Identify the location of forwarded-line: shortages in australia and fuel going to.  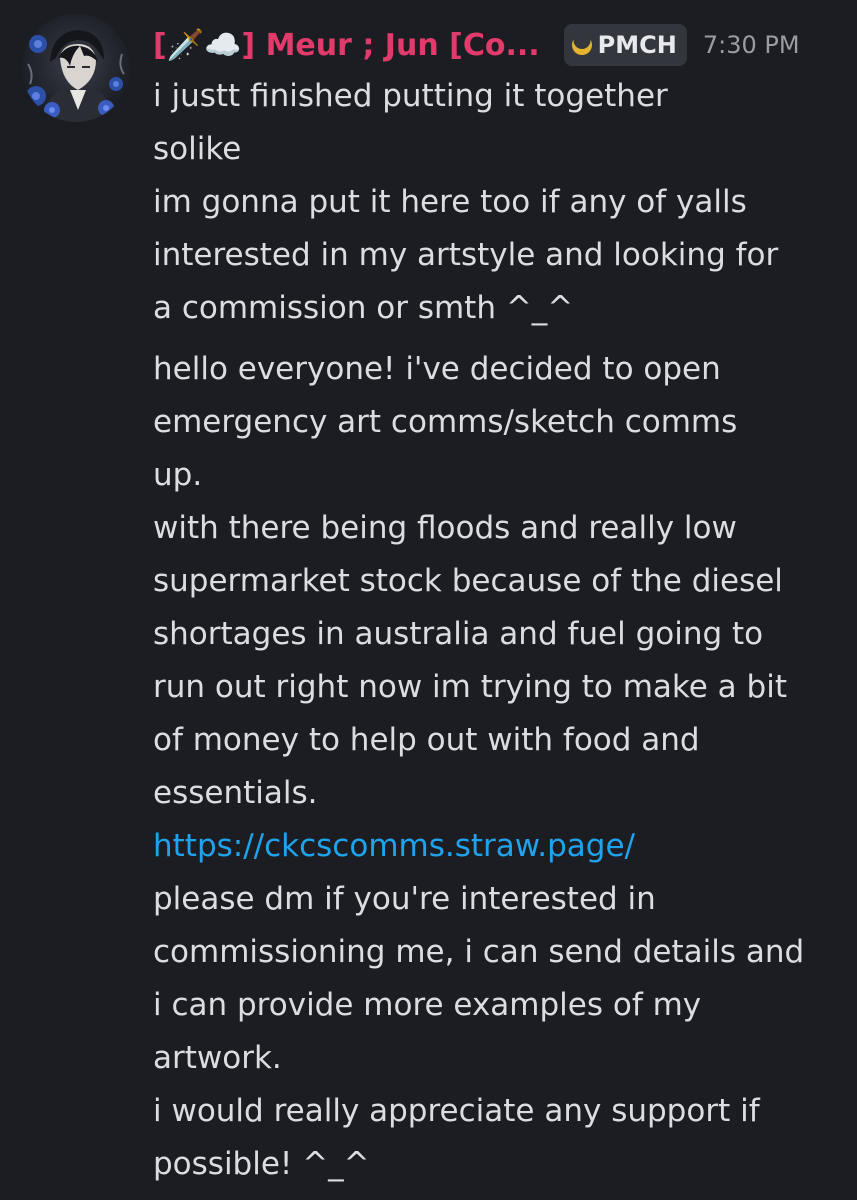
(458, 634).